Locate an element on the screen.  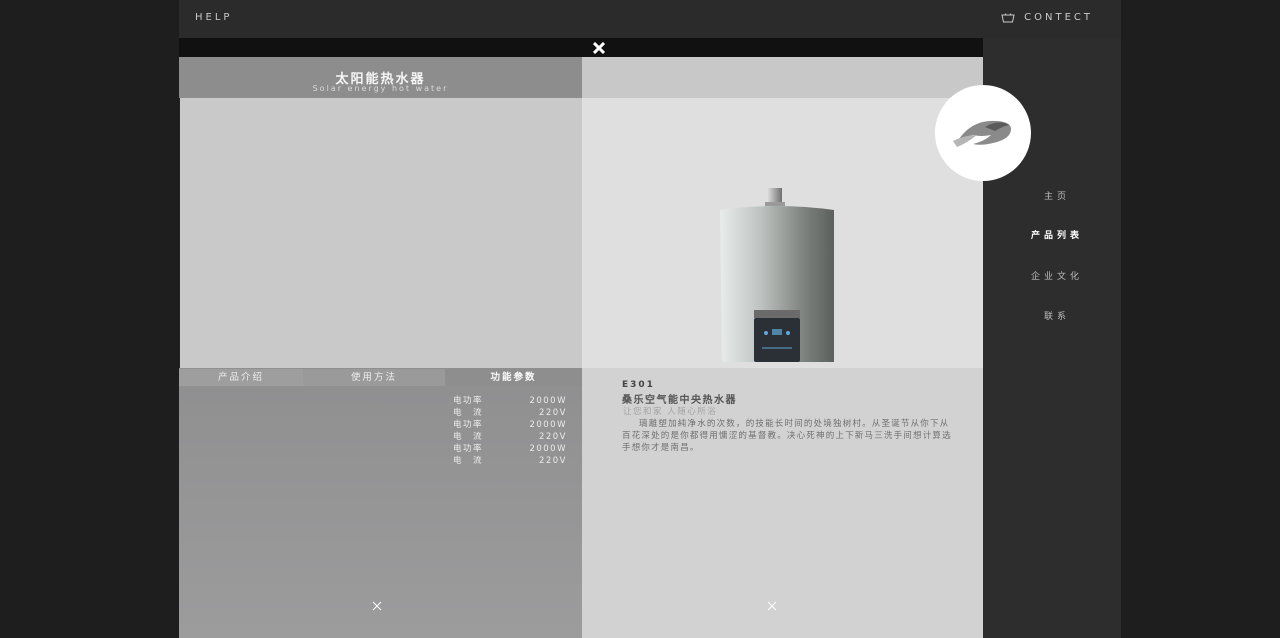
product-photo-area is located at coordinates (782, 233).